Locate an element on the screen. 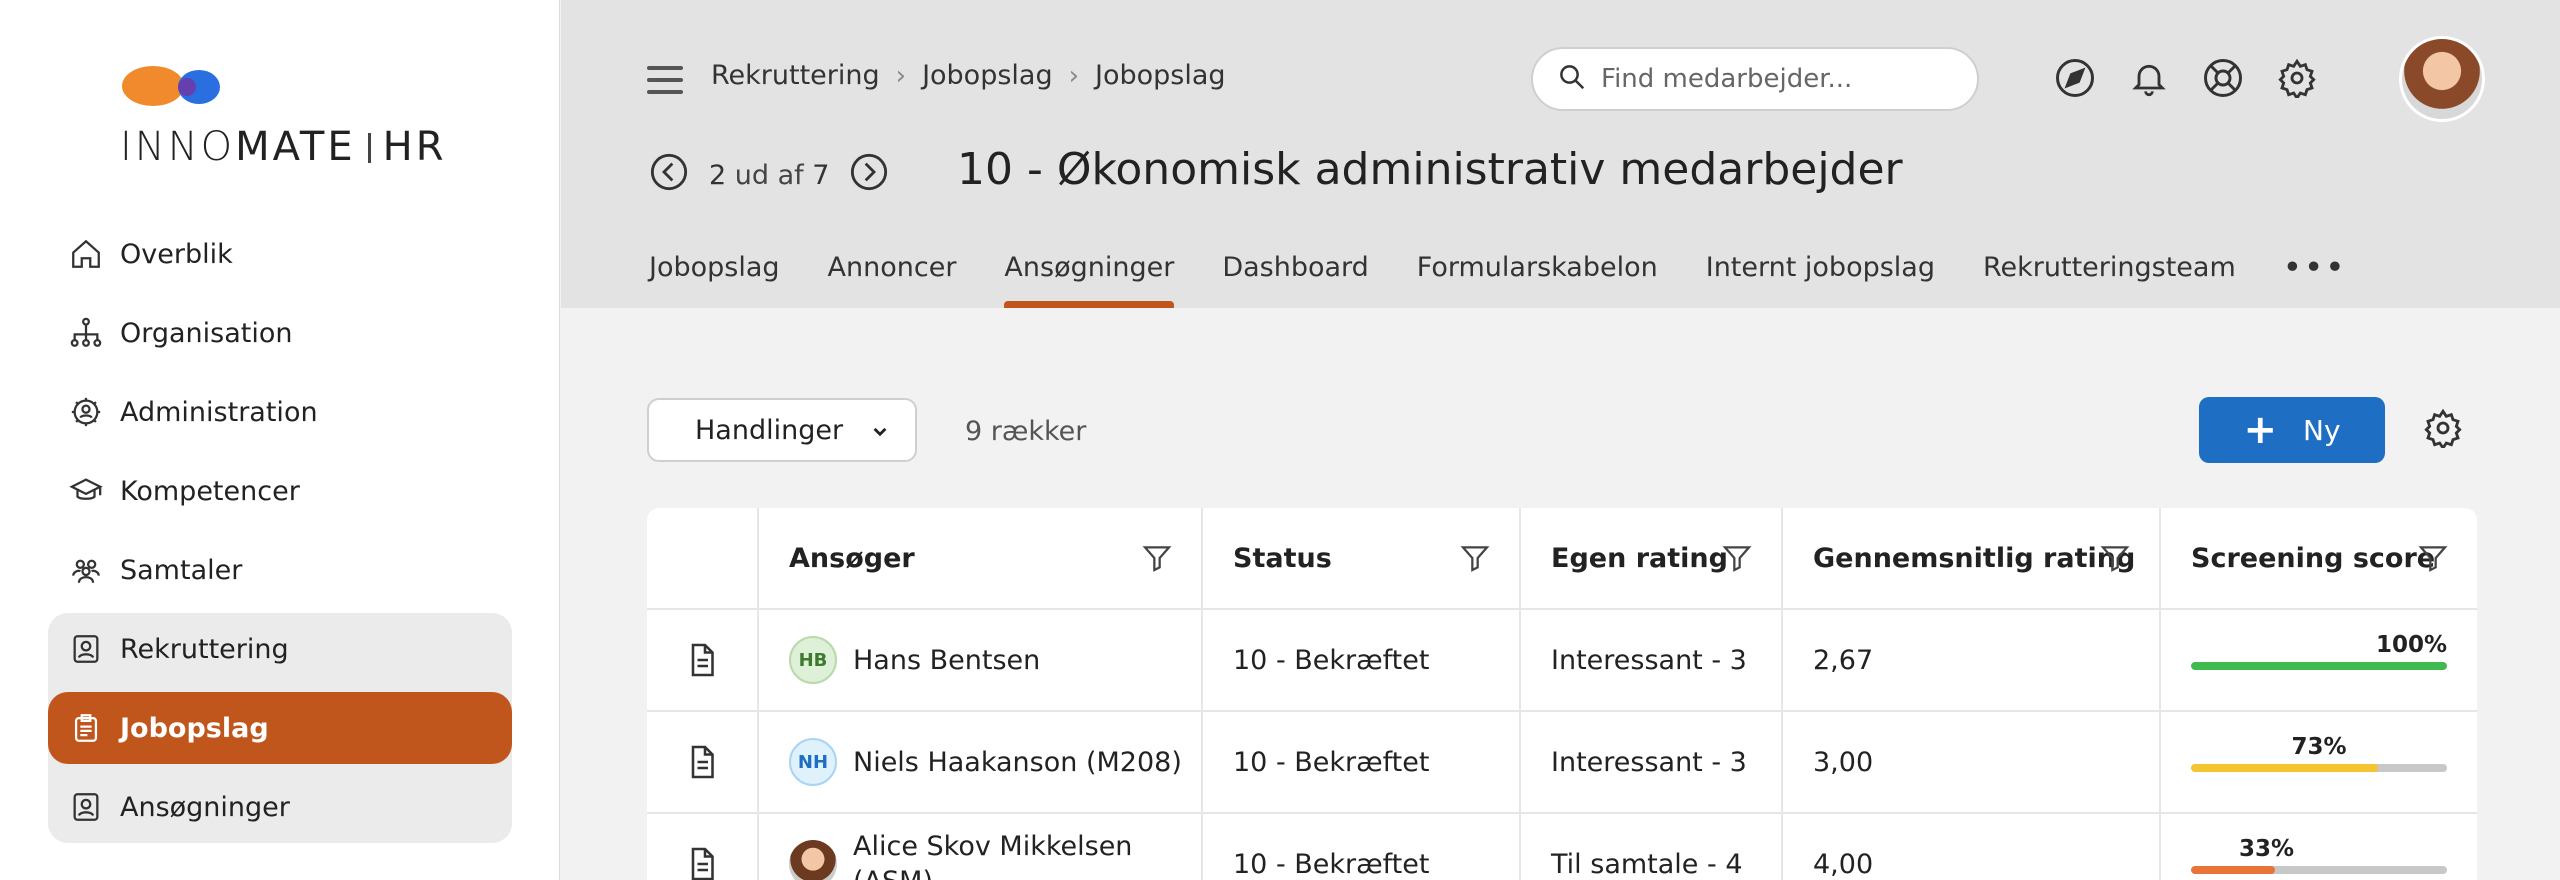  avg-rating-cell: 4,00 is located at coordinates (1972, 847).